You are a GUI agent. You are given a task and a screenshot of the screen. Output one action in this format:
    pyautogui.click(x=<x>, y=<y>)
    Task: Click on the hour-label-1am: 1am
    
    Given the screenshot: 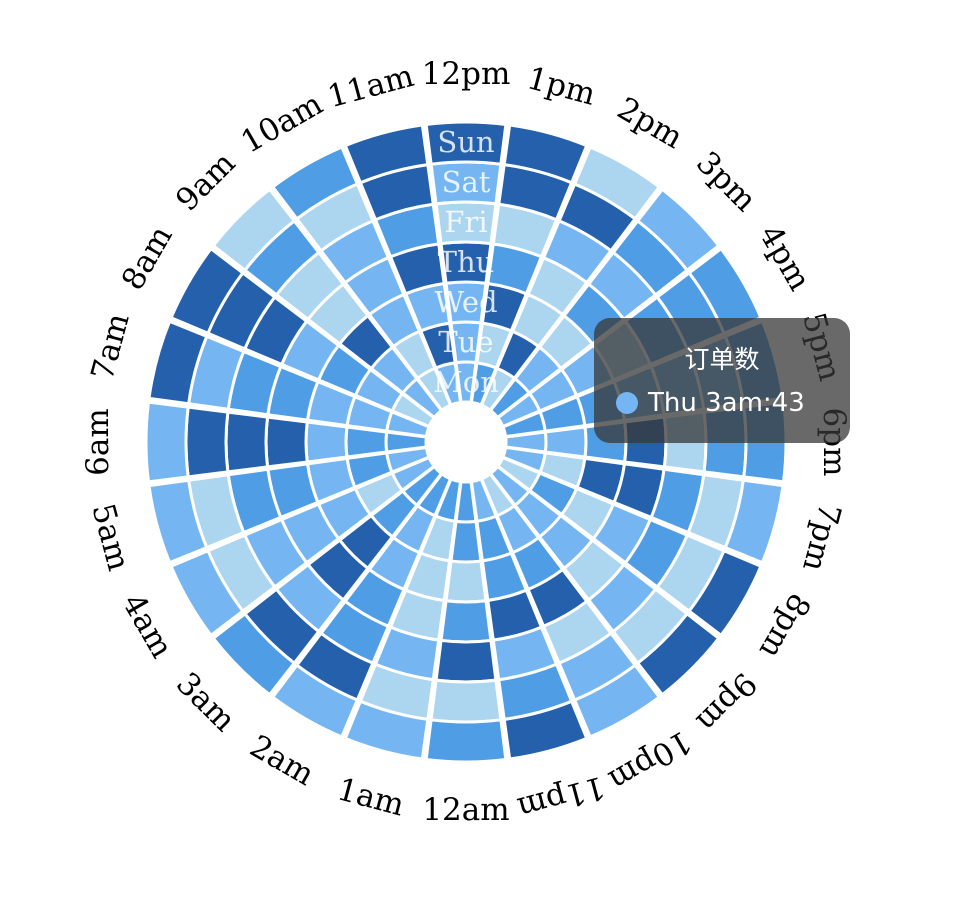 What is the action you would take?
    pyautogui.click(x=370, y=797)
    